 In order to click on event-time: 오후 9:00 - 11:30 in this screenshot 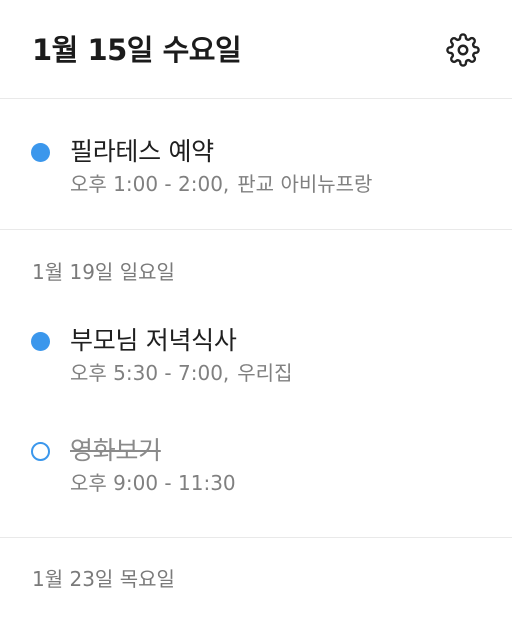, I will do `click(153, 483)`.